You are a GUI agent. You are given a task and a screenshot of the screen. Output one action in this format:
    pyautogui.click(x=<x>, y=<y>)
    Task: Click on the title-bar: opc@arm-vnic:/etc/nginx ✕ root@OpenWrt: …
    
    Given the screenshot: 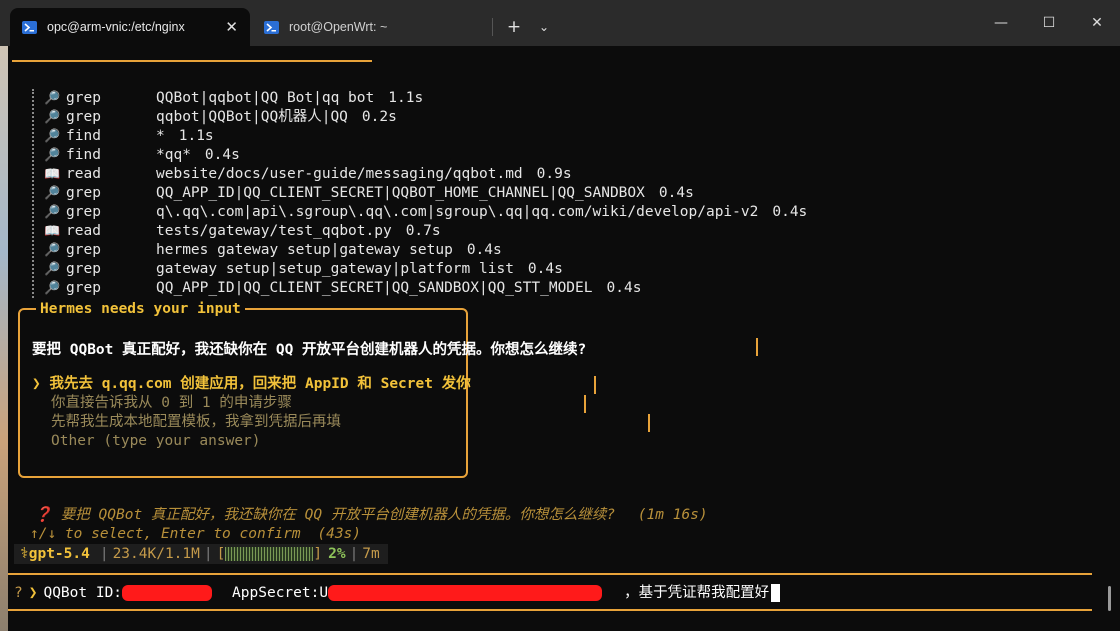 What is the action you would take?
    pyautogui.click(x=560, y=23)
    